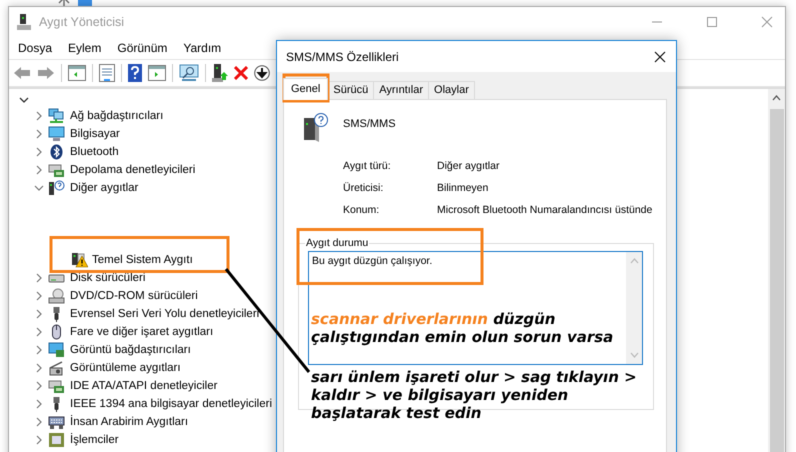 The image size is (796, 452). I want to click on forward-arrow-icon, so click(46, 73).